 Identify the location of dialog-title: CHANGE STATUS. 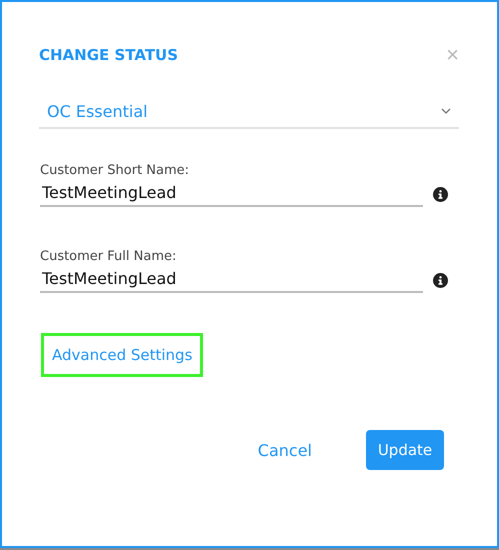
(108, 55).